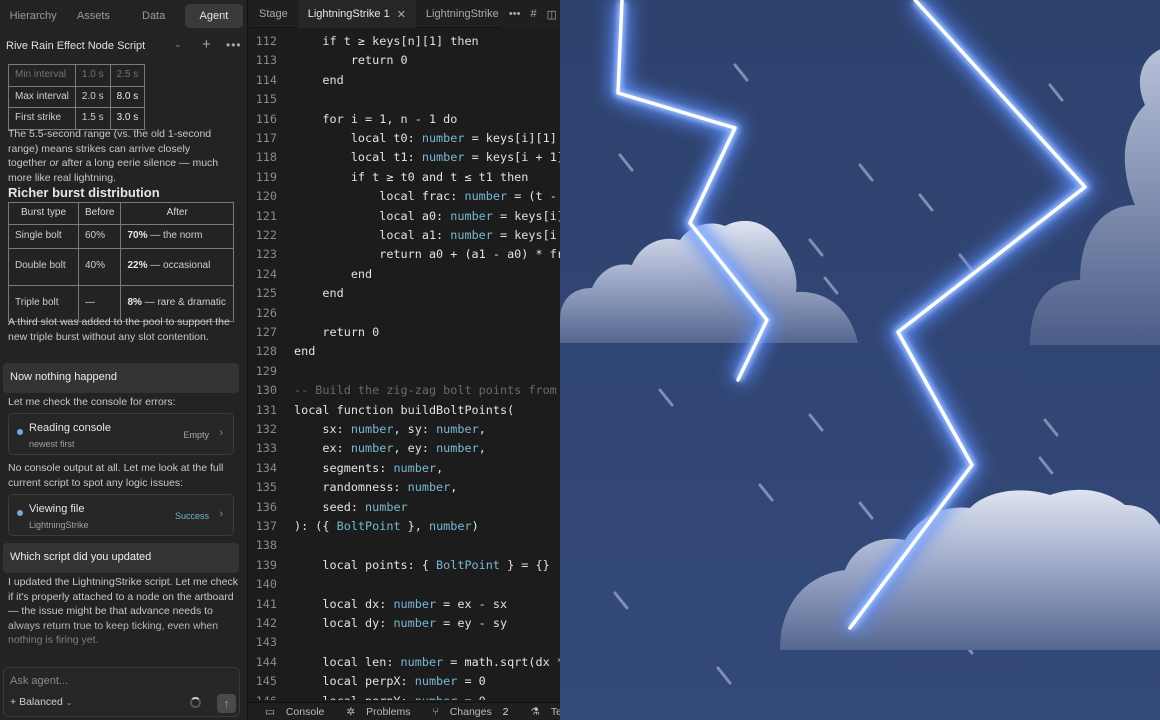 The image size is (1160, 720). I want to click on line-number: 122, so click(266, 235).